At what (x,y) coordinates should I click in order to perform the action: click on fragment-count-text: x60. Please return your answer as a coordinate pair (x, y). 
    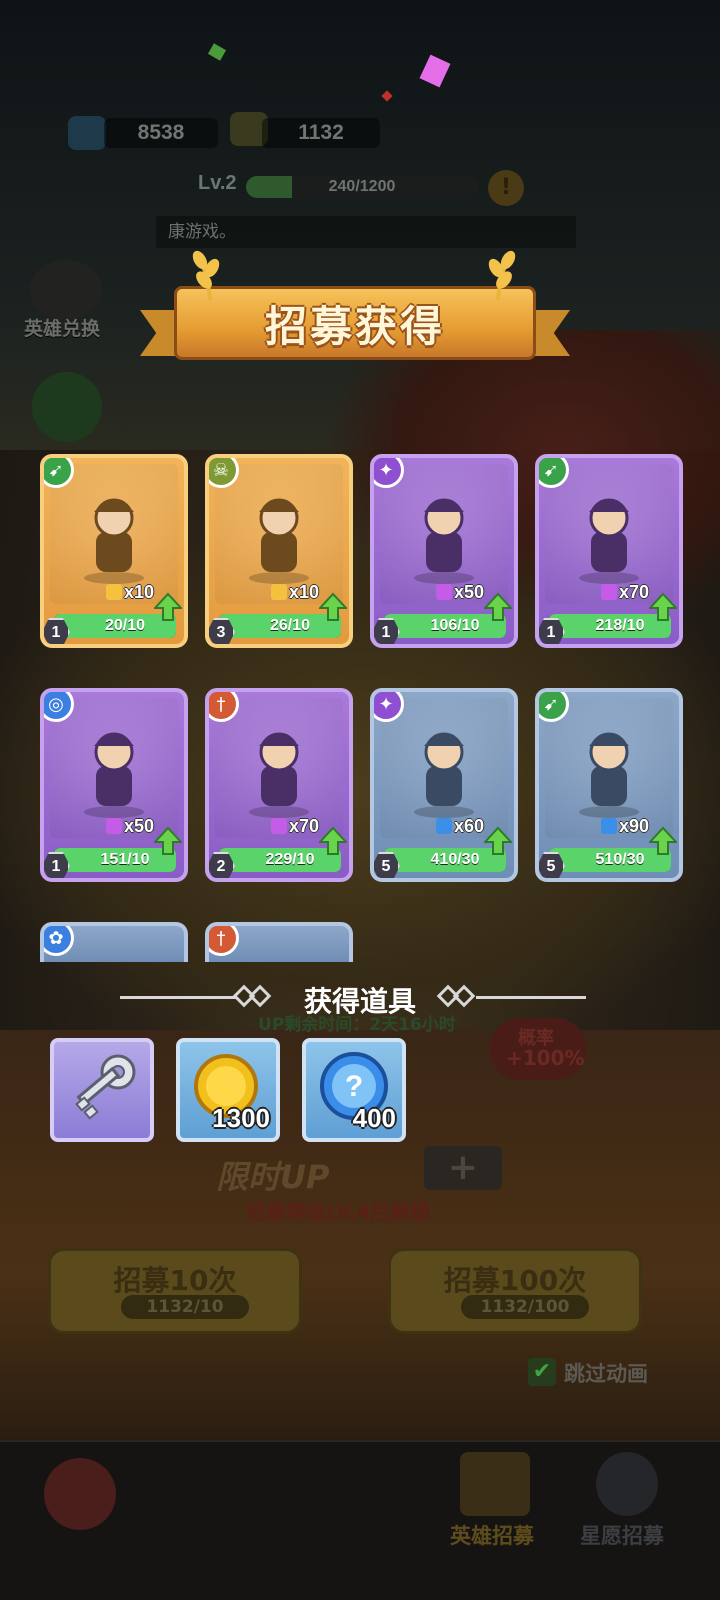
    Looking at the image, I should click on (469, 826).